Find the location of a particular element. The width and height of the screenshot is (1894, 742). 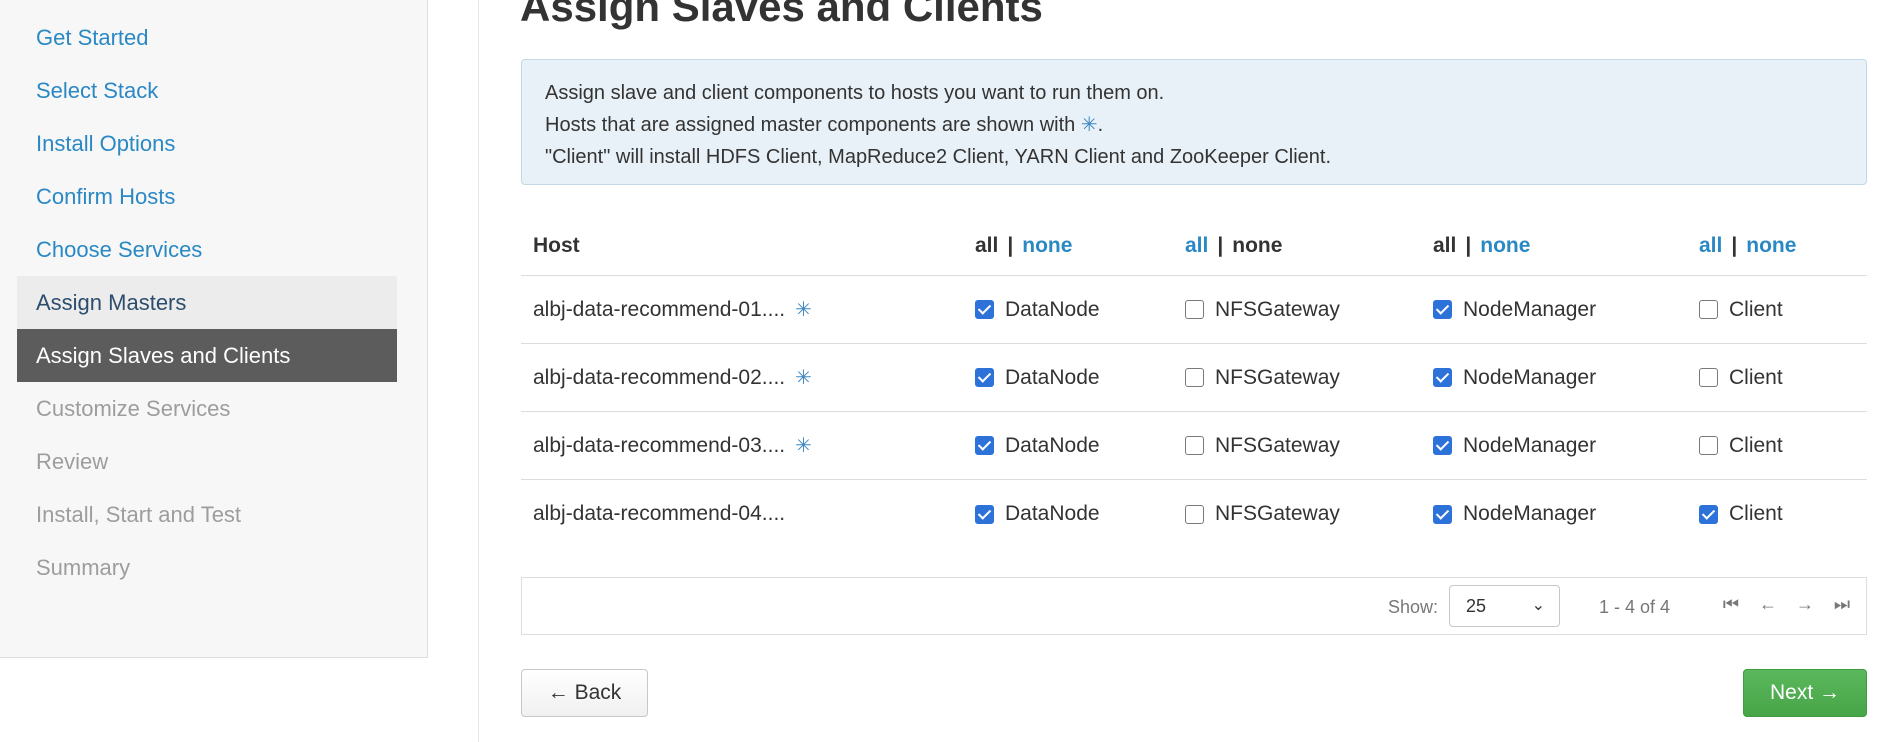

table-pagination: Show: 25 ⌄ 1 - 4 of 4 ⏮ ← → ⏭ is located at coordinates (1194, 606).